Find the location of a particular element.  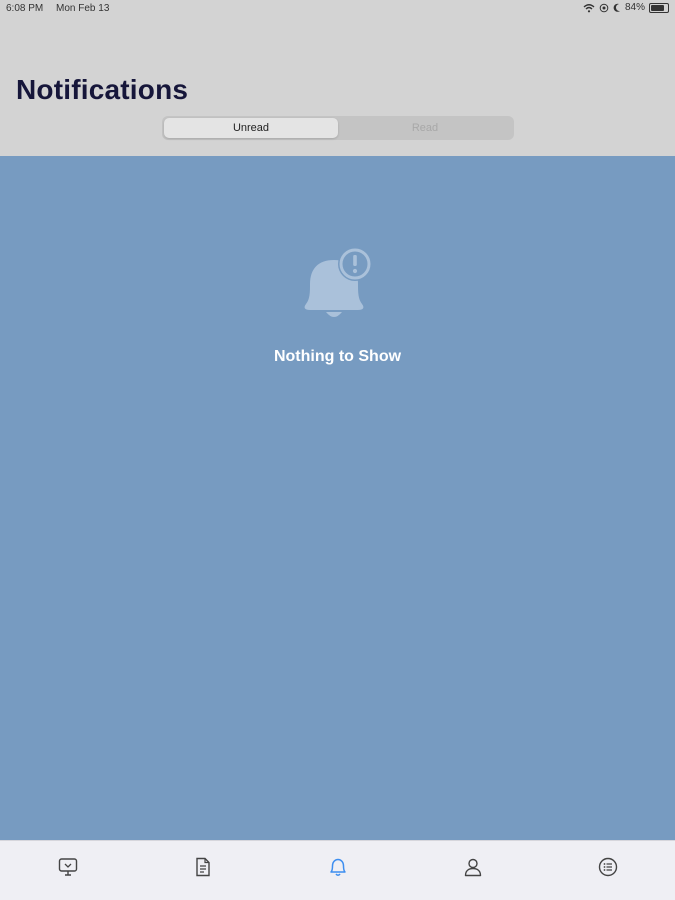

status-bar: 6:08 PM Mon Feb 13 84% is located at coordinates (337, 9).